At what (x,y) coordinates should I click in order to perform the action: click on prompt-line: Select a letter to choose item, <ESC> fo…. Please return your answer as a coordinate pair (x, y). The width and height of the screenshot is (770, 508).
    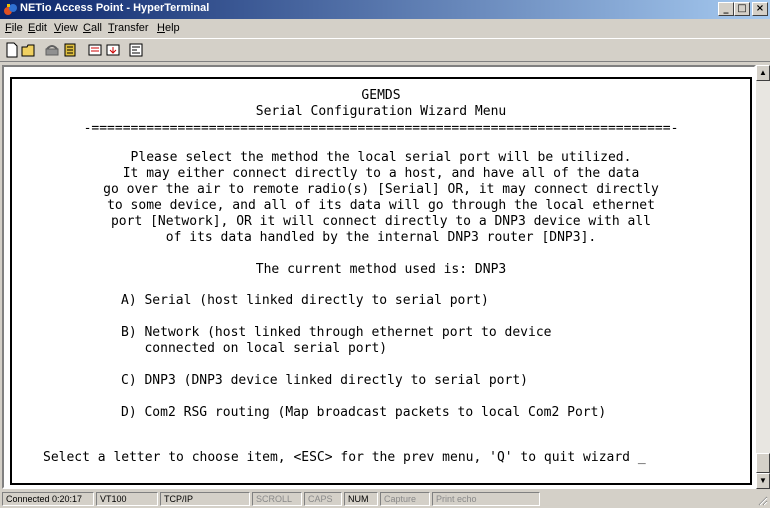
    Looking at the image, I should click on (344, 457).